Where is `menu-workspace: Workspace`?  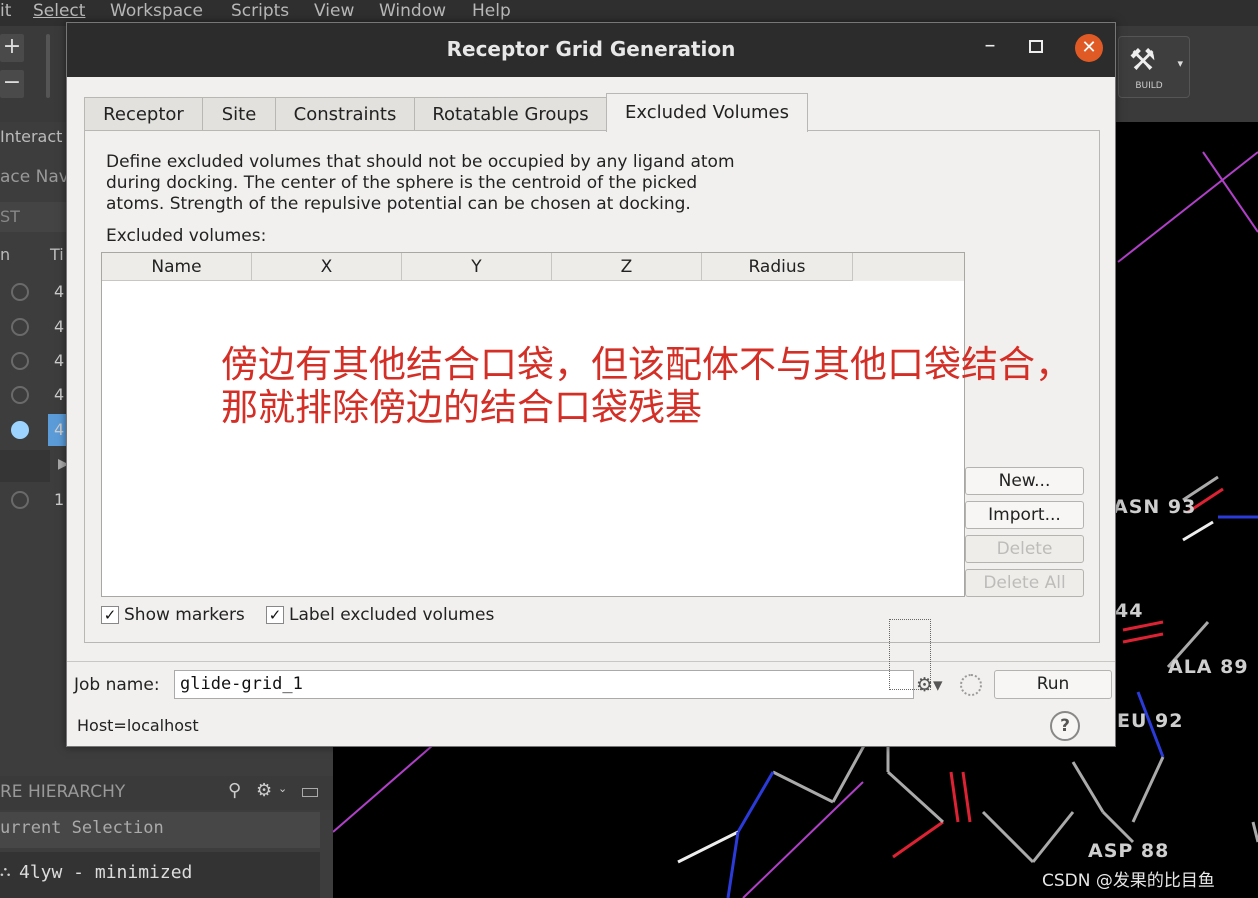
menu-workspace: Workspace is located at coordinates (156, 11).